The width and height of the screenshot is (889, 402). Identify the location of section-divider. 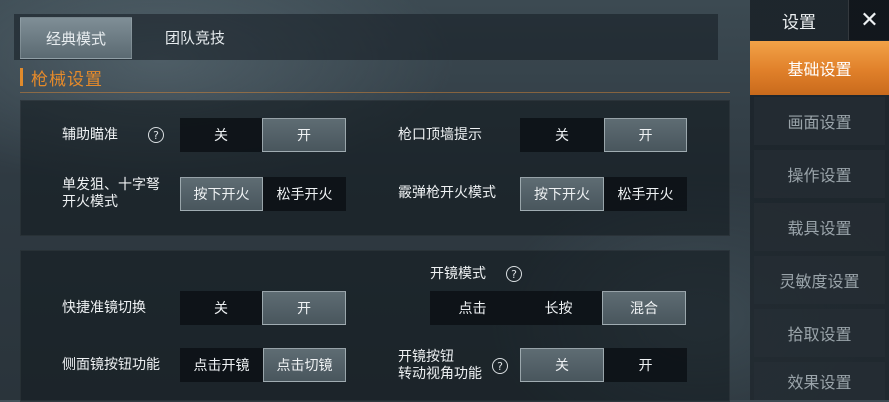
(375, 92).